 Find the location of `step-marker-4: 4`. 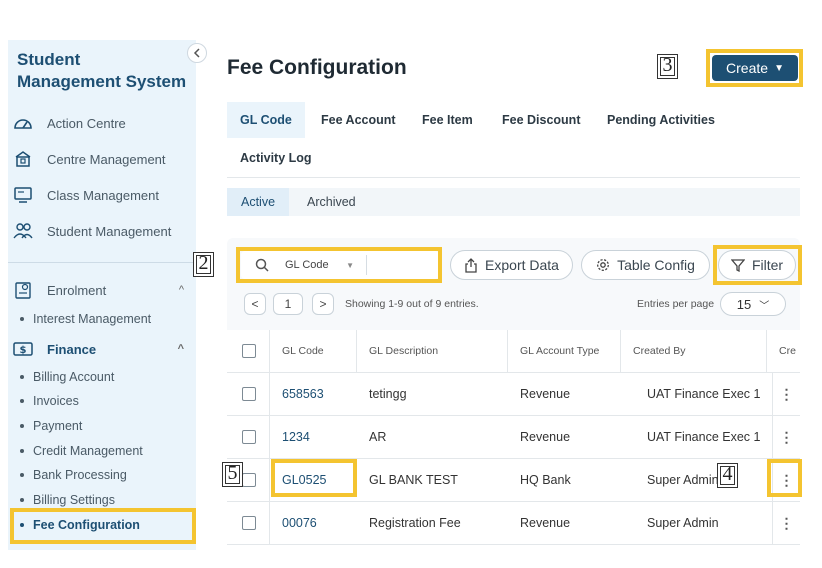

step-marker-4: 4 is located at coordinates (727, 475).